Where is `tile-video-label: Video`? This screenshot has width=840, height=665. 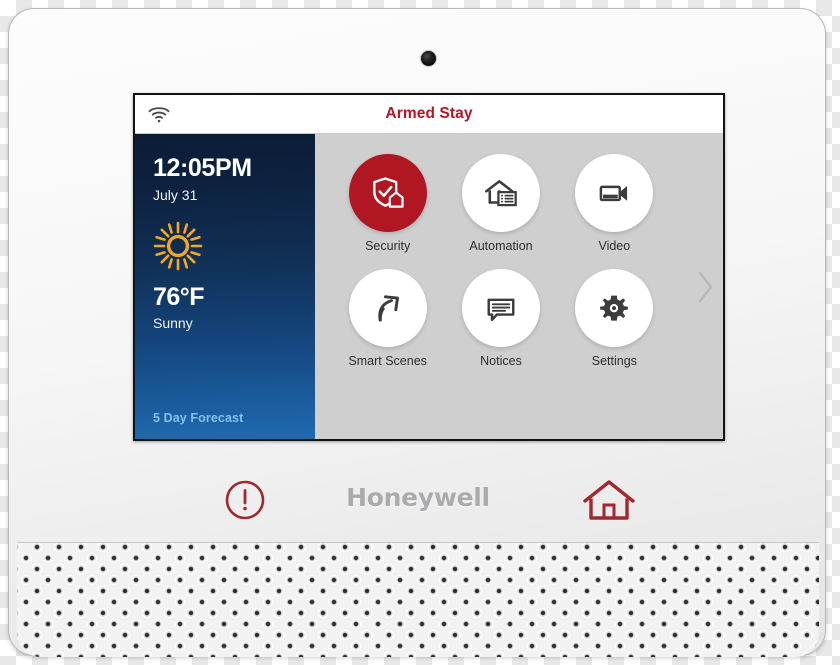 tile-video-label: Video is located at coordinates (614, 246).